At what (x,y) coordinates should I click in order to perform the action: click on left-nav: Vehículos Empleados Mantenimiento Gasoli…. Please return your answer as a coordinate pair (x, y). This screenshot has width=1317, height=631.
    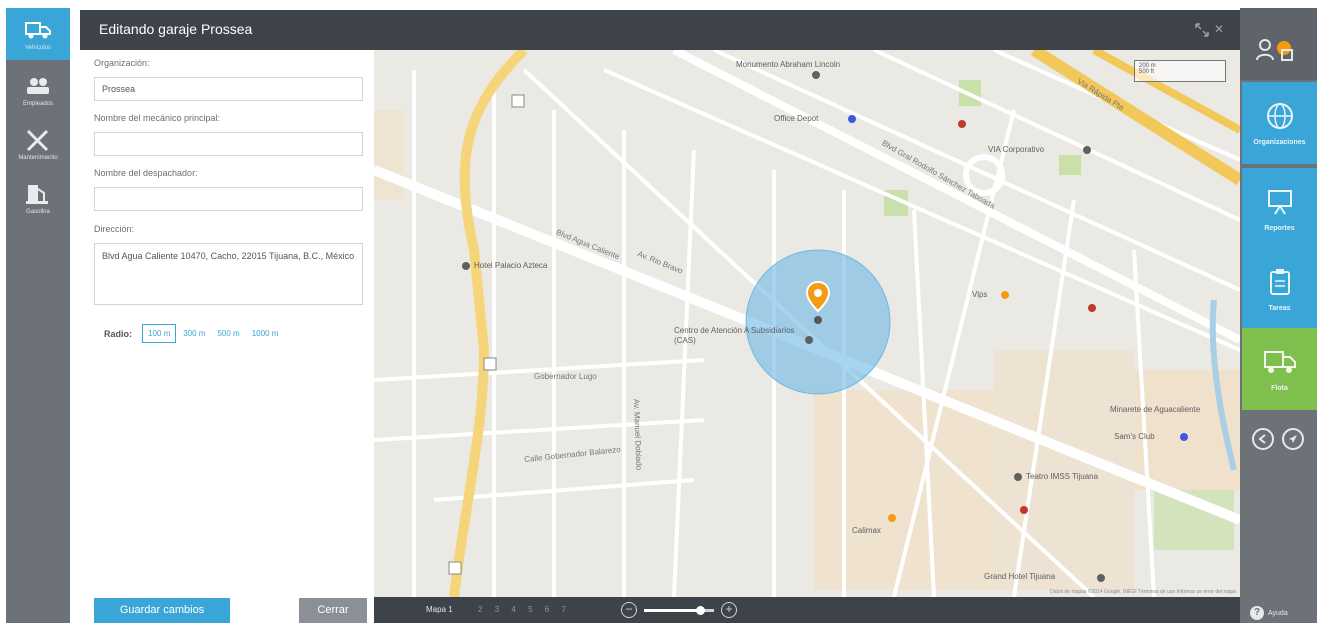
    Looking at the image, I should click on (38, 315).